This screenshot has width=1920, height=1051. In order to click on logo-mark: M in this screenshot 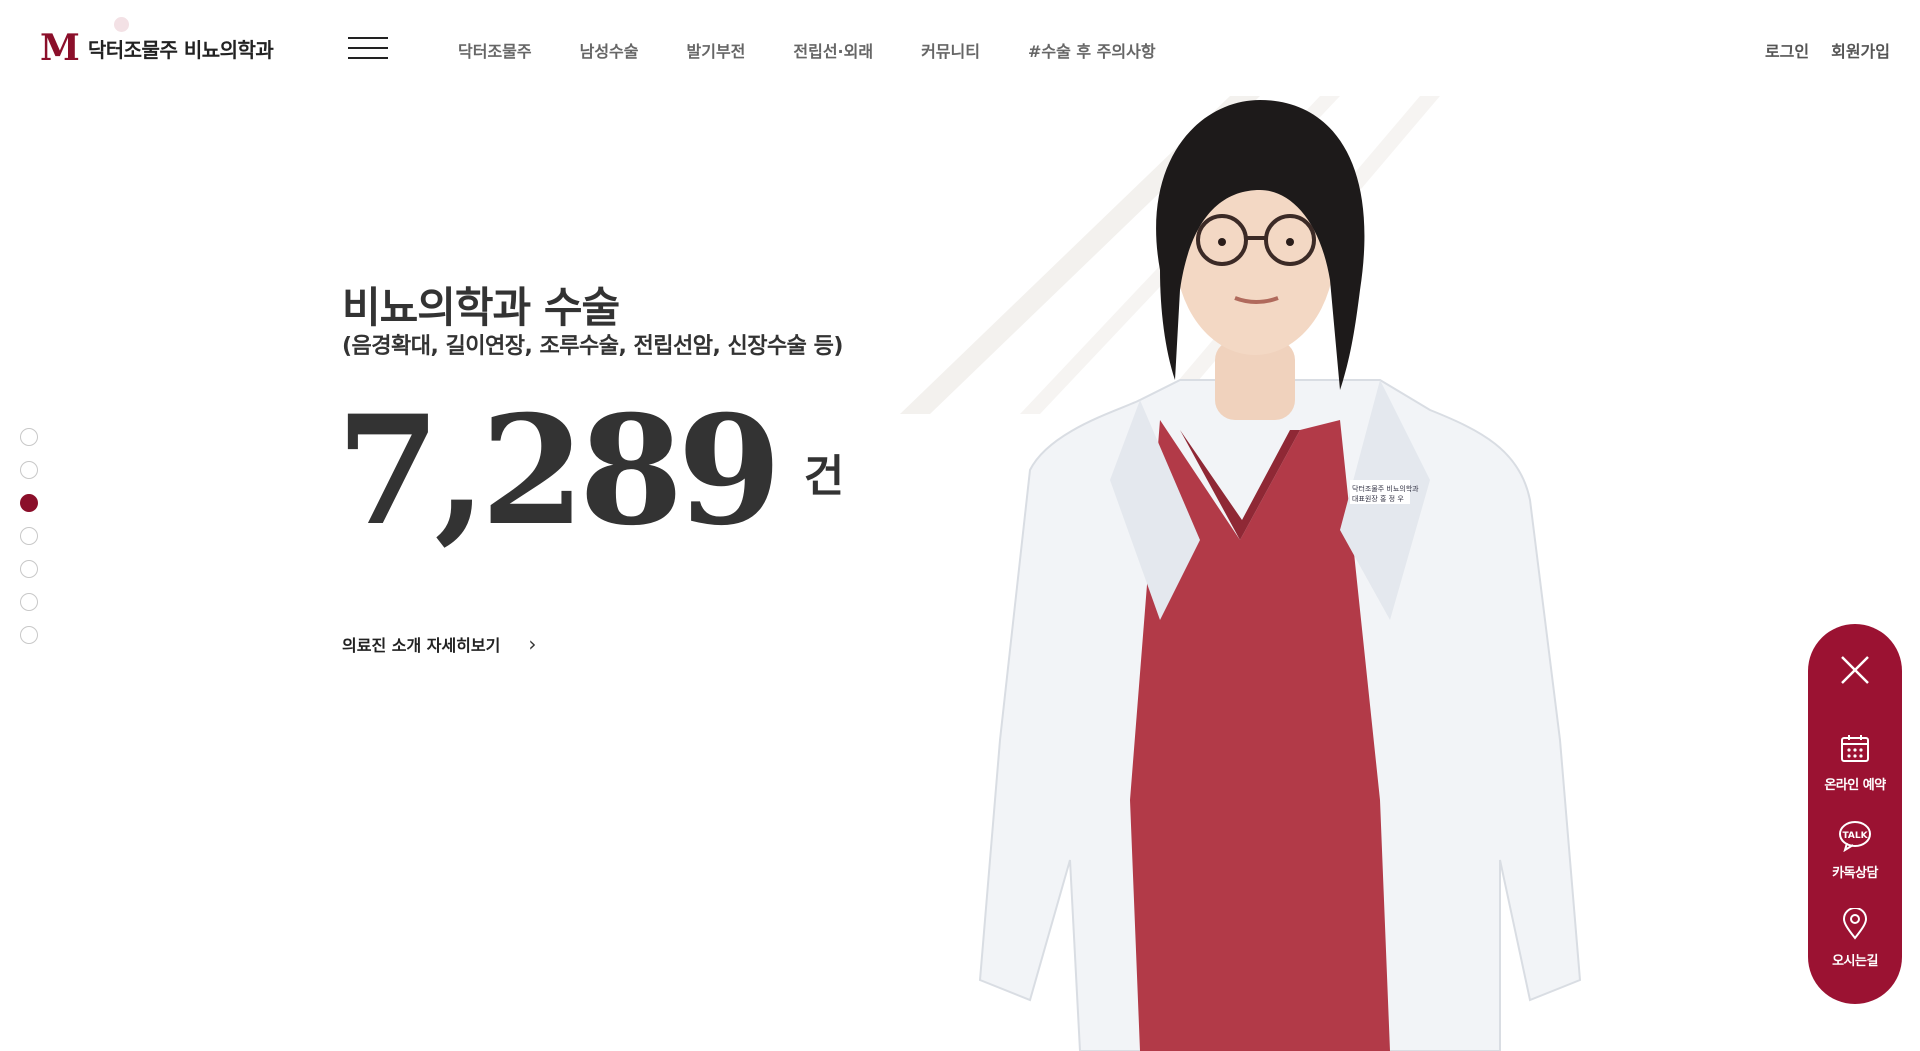, I will do `click(60, 48)`.